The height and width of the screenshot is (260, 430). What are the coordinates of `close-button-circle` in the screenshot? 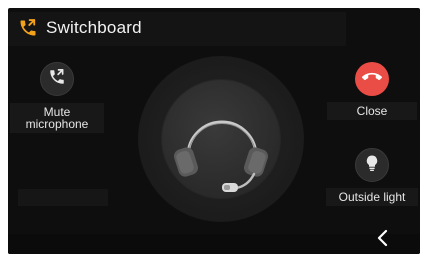 It's located at (372, 79).